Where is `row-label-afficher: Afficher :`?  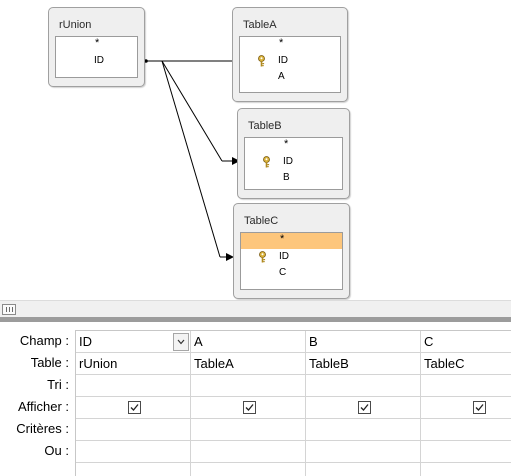 row-label-afficher: Afficher : is located at coordinates (43, 406).